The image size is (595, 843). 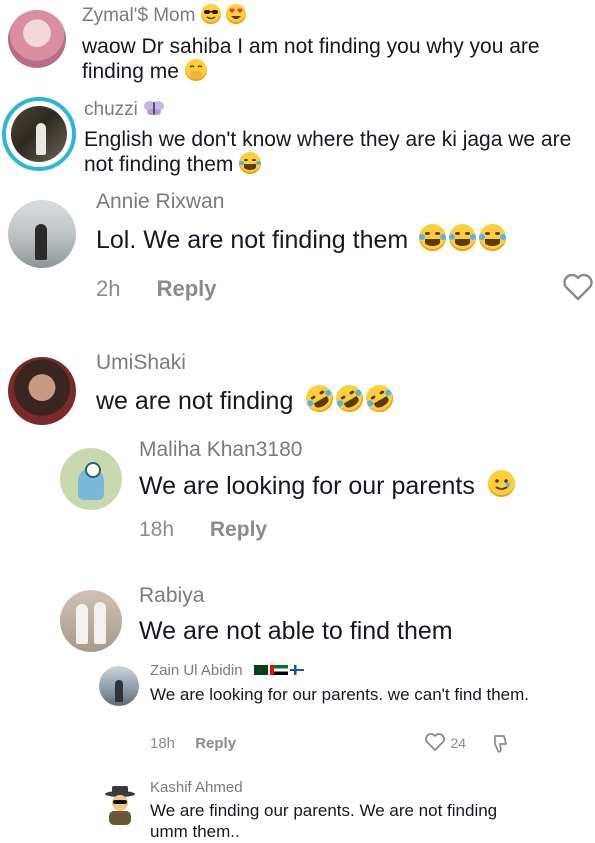 What do you see at coordinates (278, 670) in the screenshot?
I see `flag-uae-icon` at bounding box center [278, 670].